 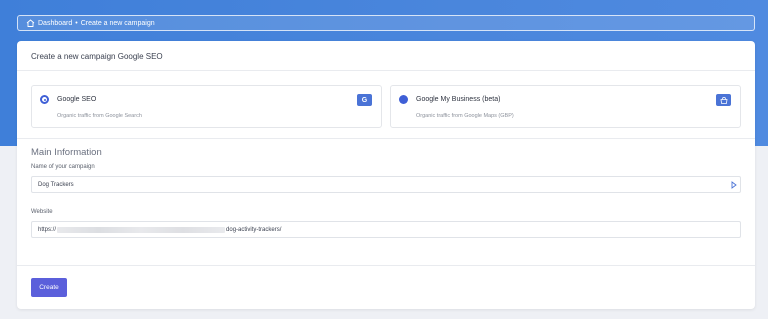 What do you see at coordinates (47, 229) in the screenshot?
I see `website-prefix: https://` at bounding box center [47, 229].